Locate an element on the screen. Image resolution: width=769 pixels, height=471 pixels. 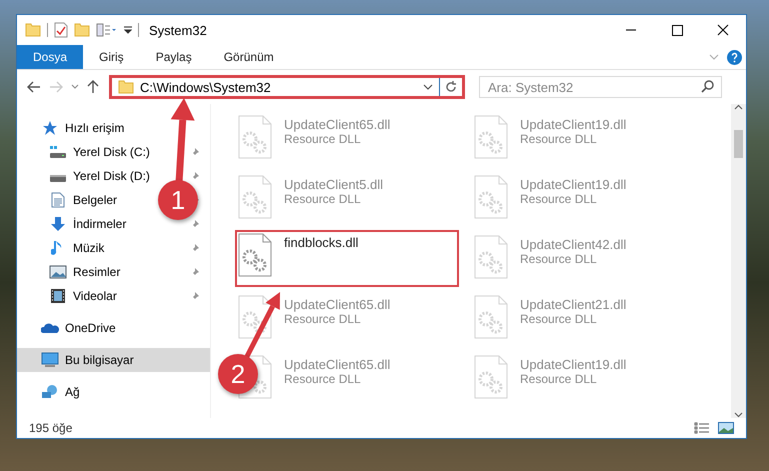
sidebar-item: Belgeler is located at coordinates (70, 200).